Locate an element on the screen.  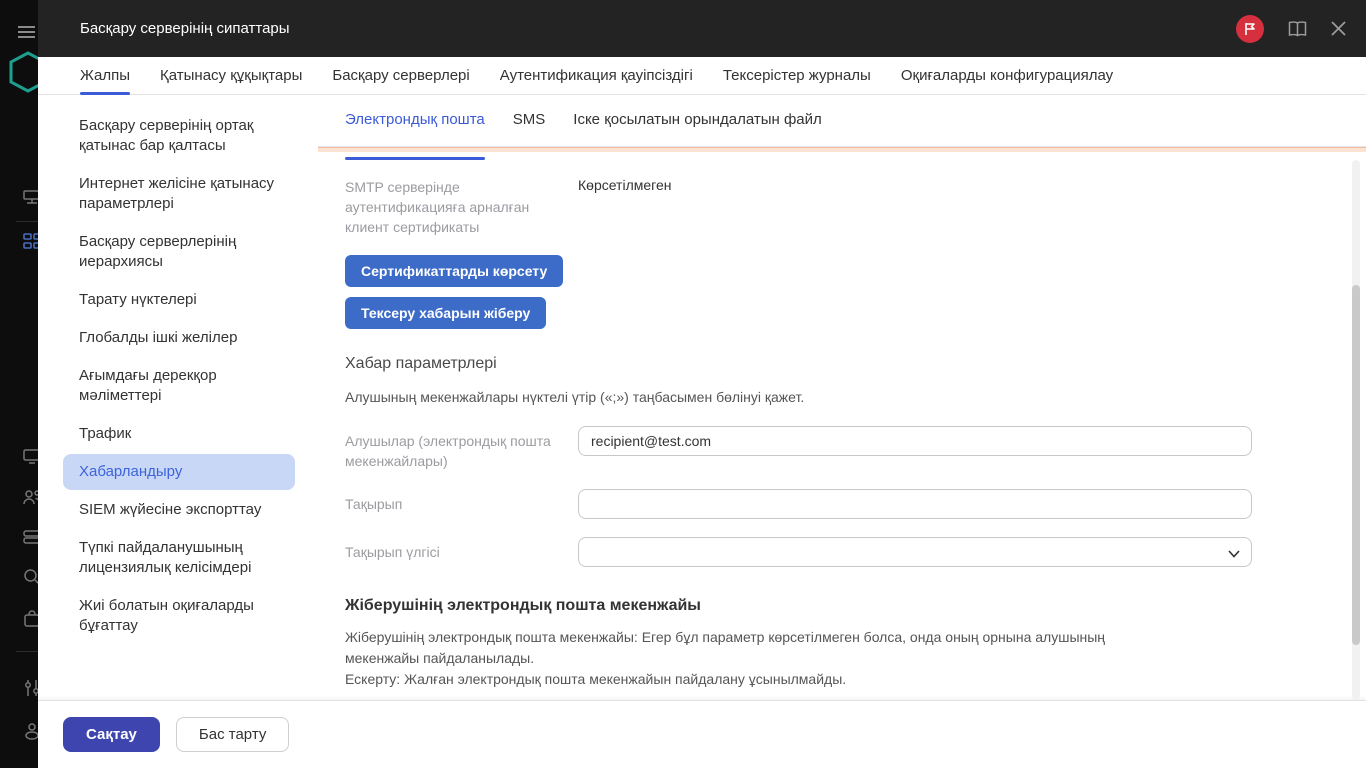
smtp-cert-value: Көрсетілмеген is located at coordinates (625, 185).